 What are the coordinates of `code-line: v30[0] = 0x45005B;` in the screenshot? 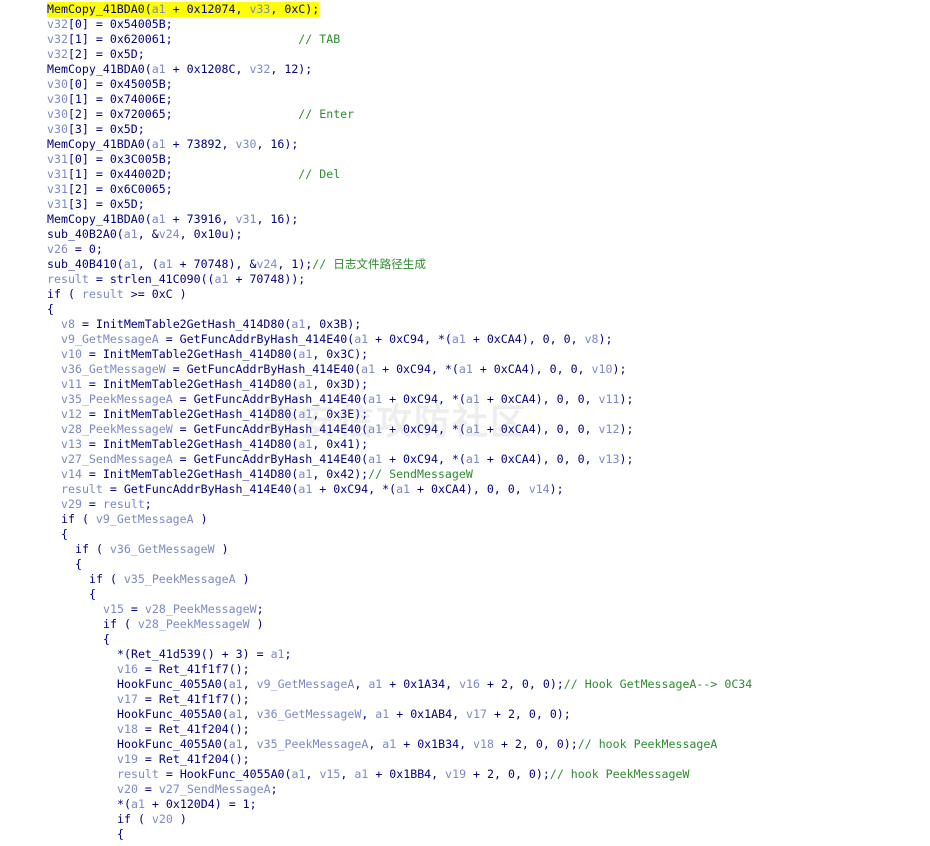 It's located at (110, 84).